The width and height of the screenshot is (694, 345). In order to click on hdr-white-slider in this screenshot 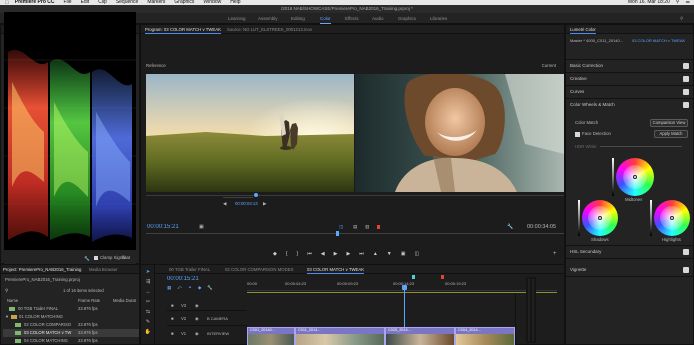, I will do `click(641, 146)`.